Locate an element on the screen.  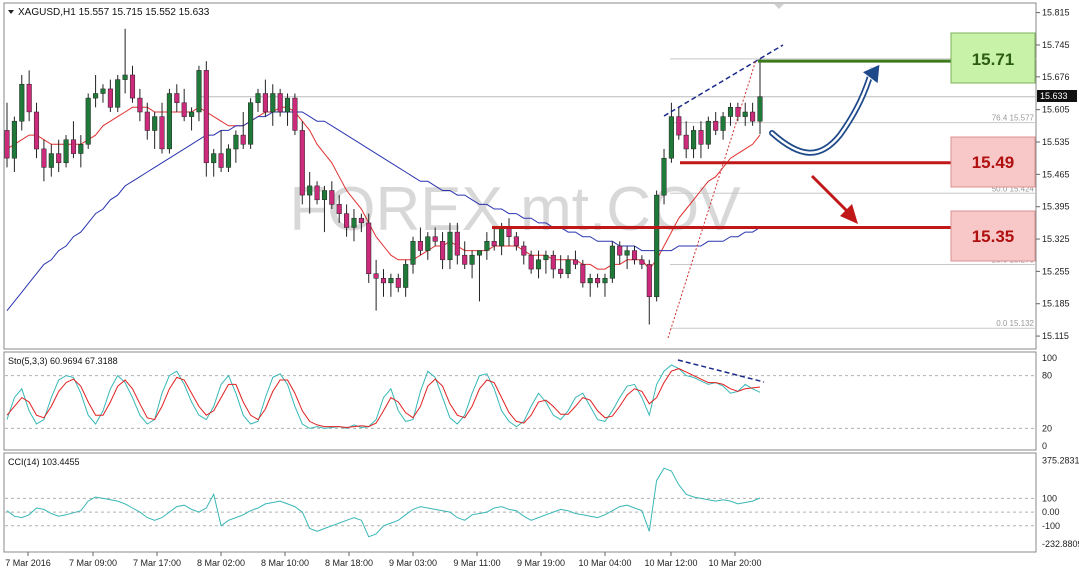
cci-axis-label: 100 is located at coordinates (1049, 498).